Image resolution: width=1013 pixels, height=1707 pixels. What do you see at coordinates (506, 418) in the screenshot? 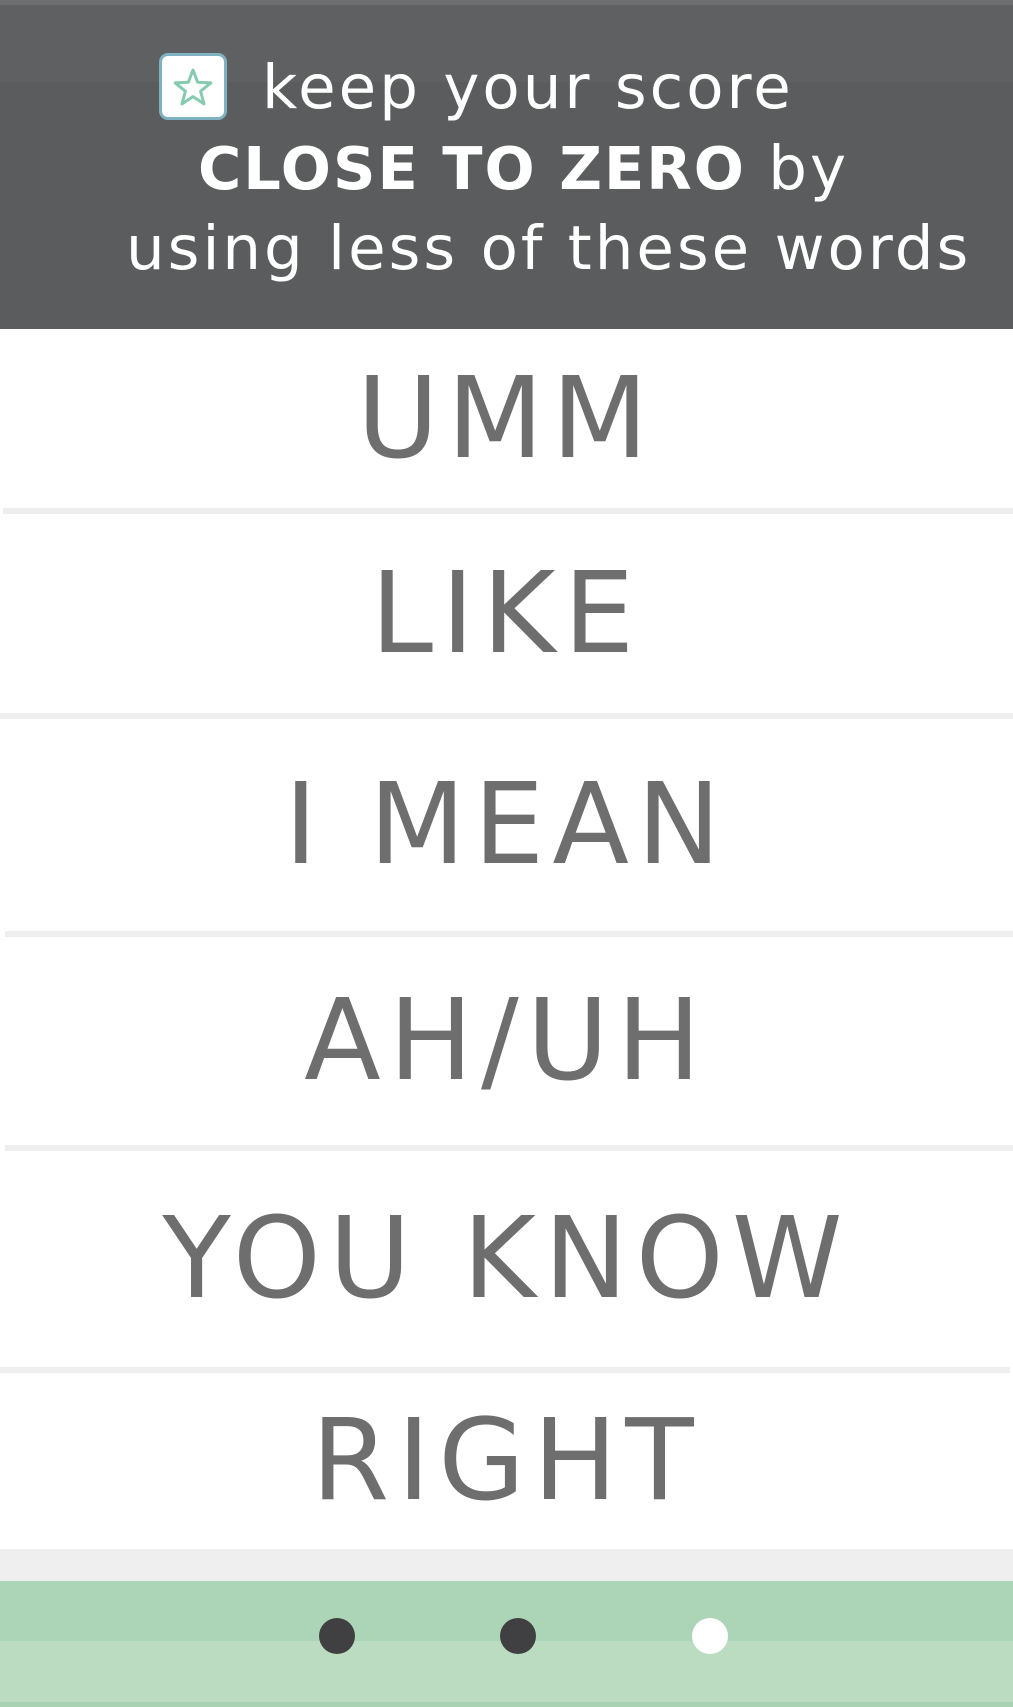
I see `word-item-umm: UMM` at bounding box center [506, 418].